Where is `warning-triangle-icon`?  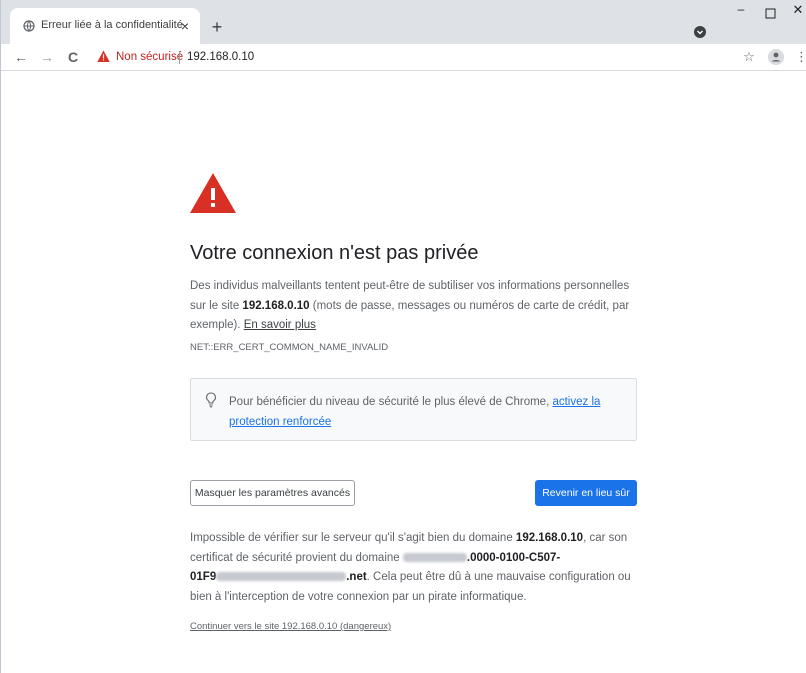 warning-triangle-icon is located at coordinates (213, 193).